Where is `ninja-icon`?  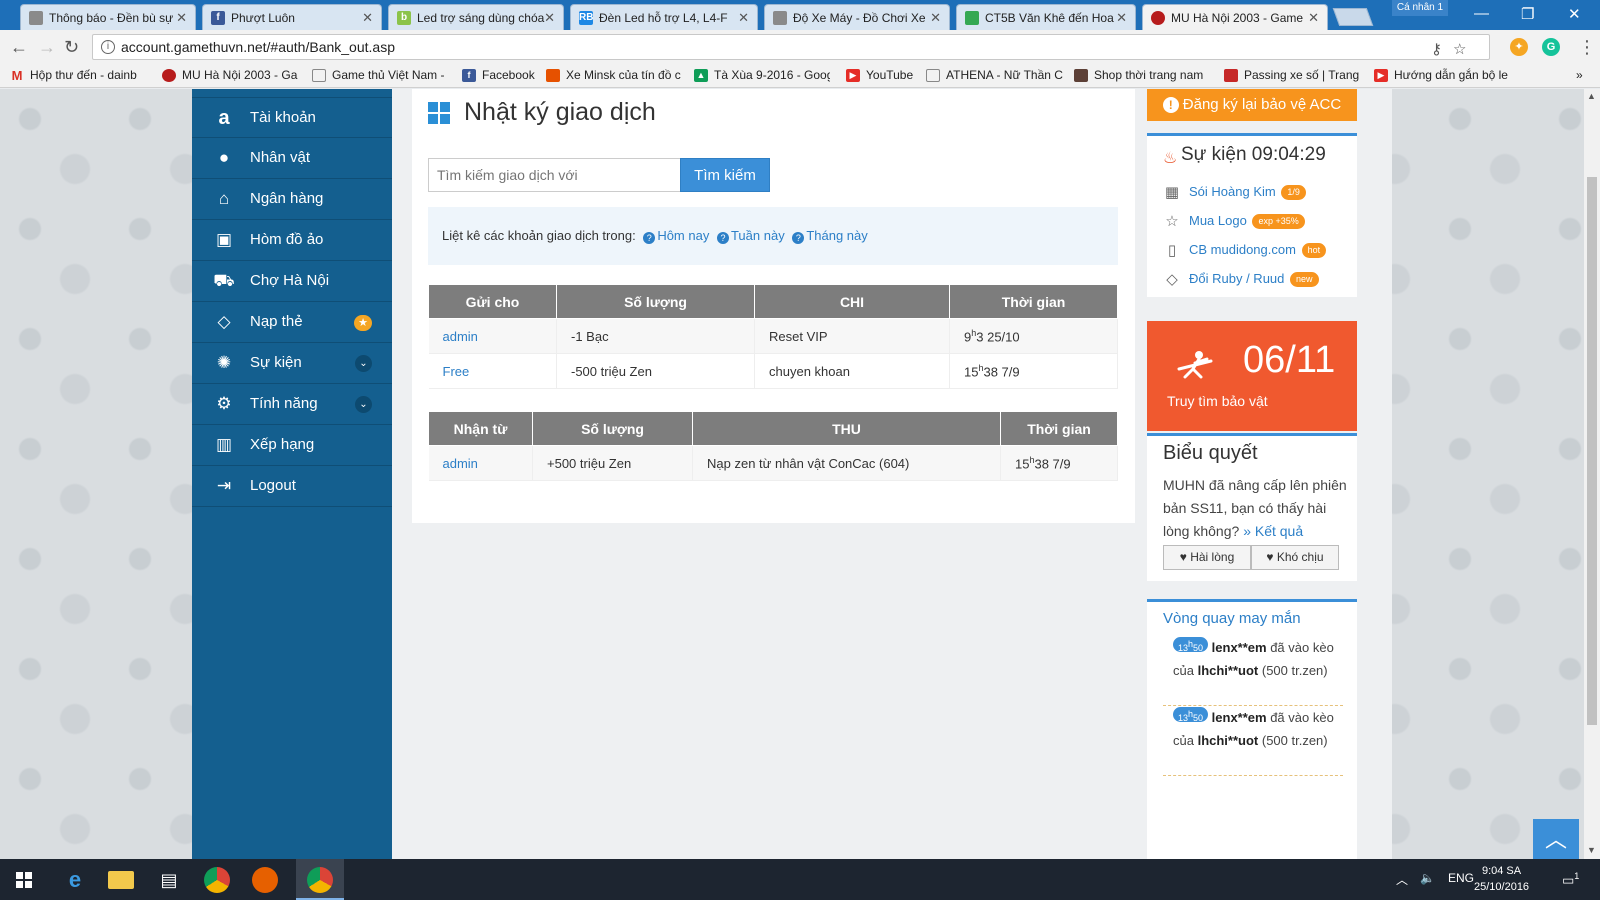
ninja-icon is located at coordinates (1195, 365).